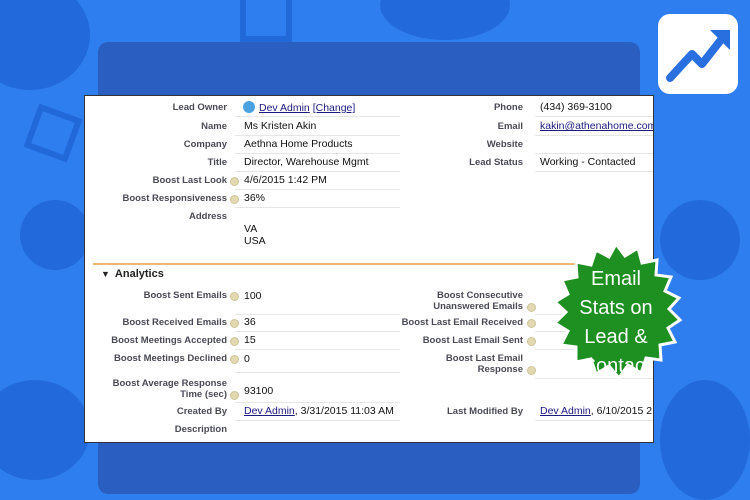 The width and height of the screenshot is (750, 500). I want to click on sent-emails-value: 100, so click(253, 296).